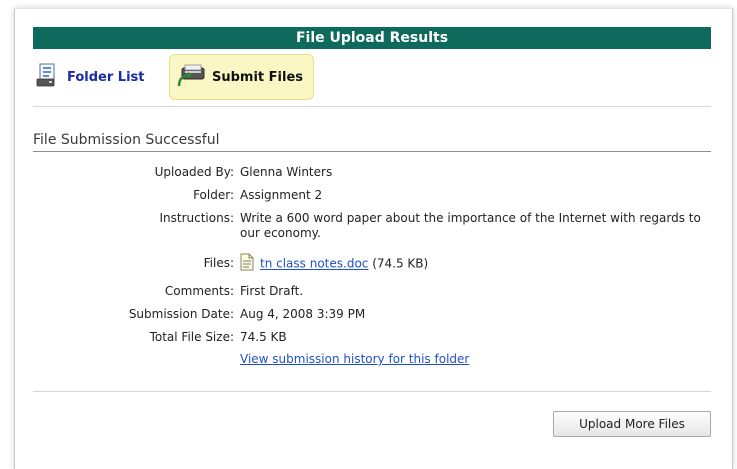 This screenshot has width=737, height=469. What do you see at coordinates (199, 291) in the screenshot?
I see `comments-label: Comments:` at bounding box center [199, 291].